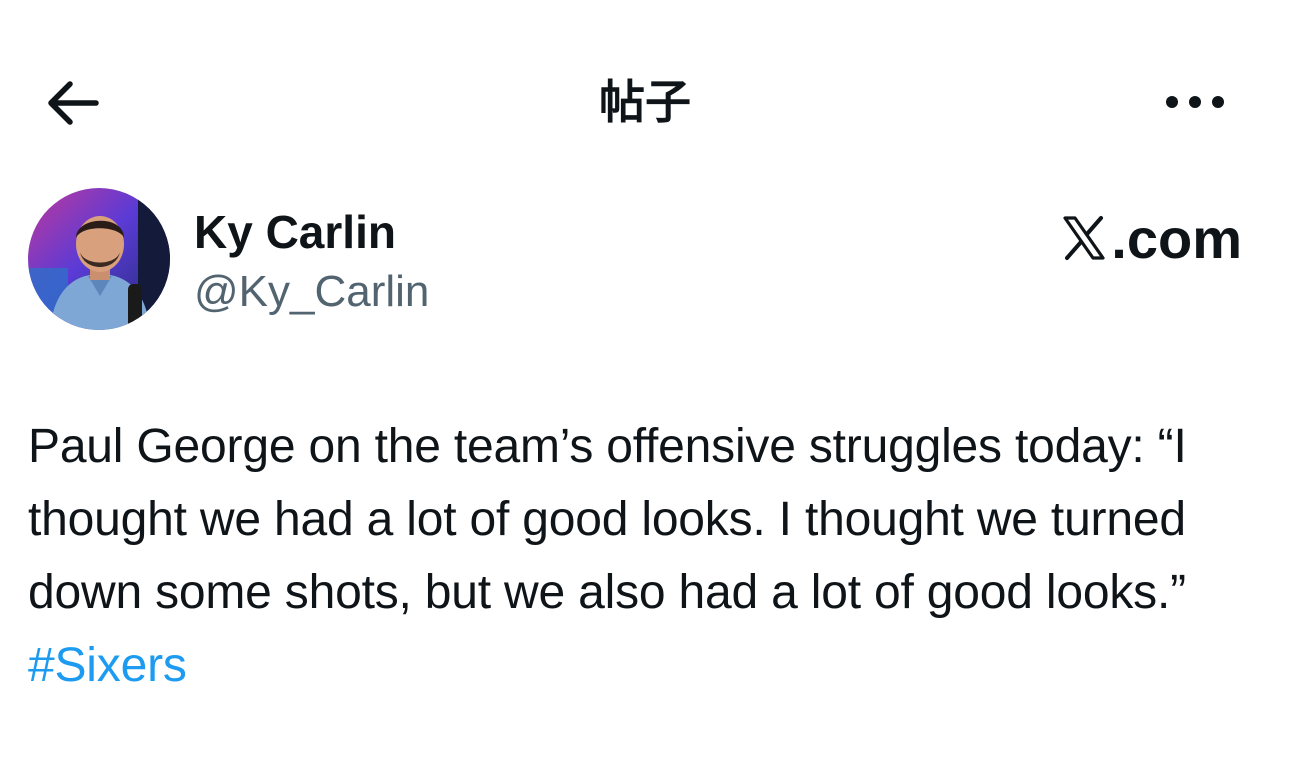  I want to click on more-options-button, so click(1195, 102).